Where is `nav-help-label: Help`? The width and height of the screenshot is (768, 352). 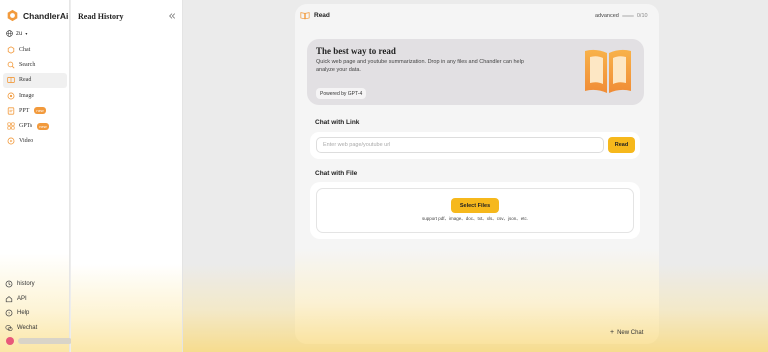
nav-help-label: Help is located at coordinates (23, 313).